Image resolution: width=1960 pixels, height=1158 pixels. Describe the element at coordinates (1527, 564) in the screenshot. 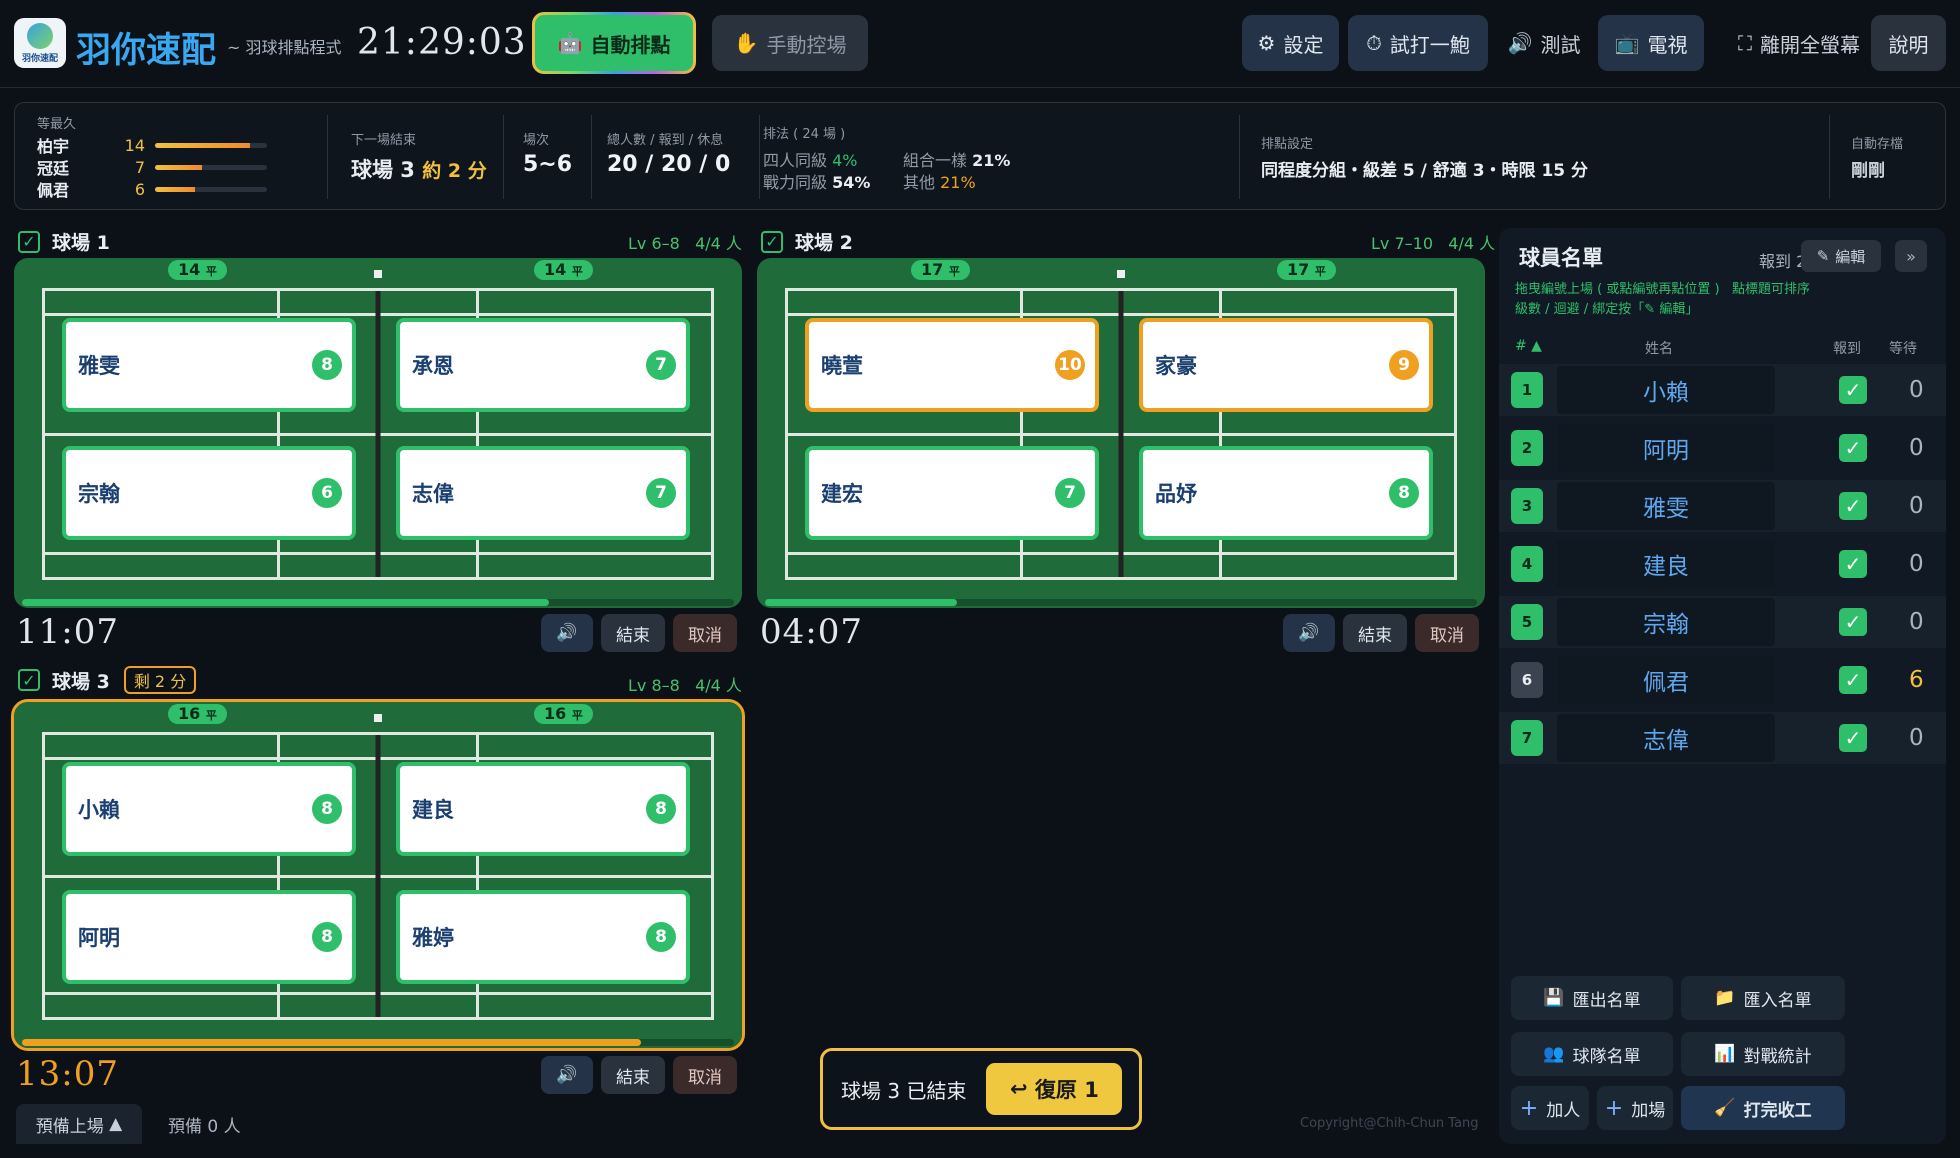

I see `player-number: 4` at that location.